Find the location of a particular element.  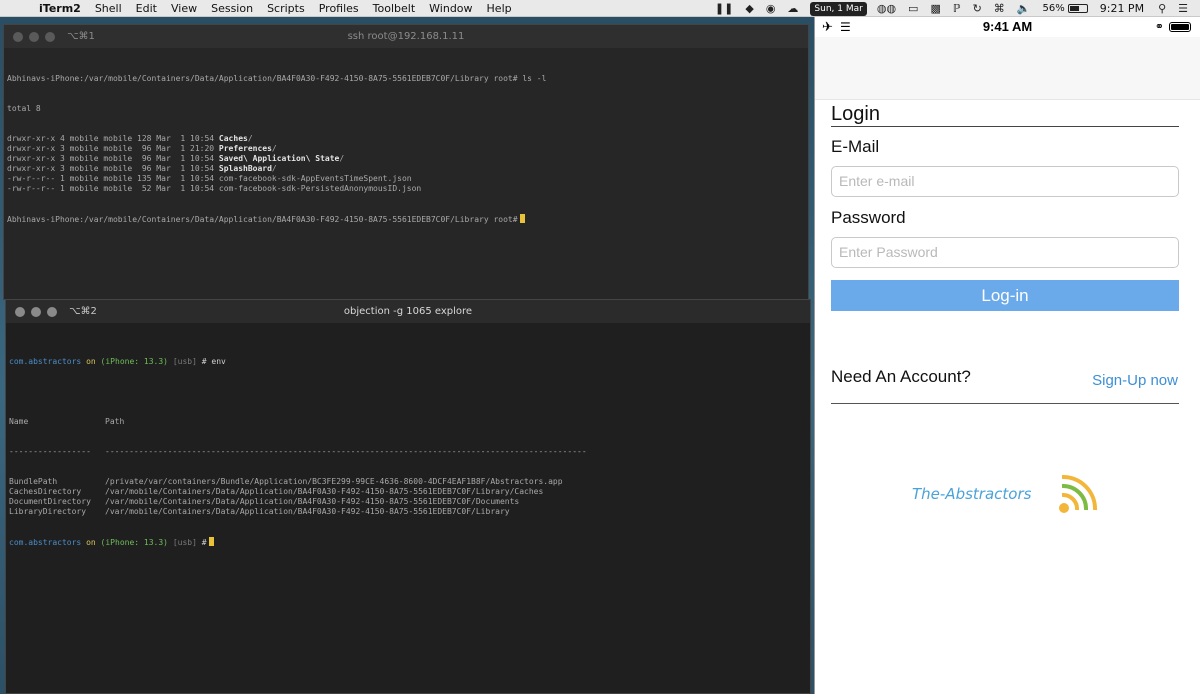

prompt-command: env is located at coordinates (218, 361).